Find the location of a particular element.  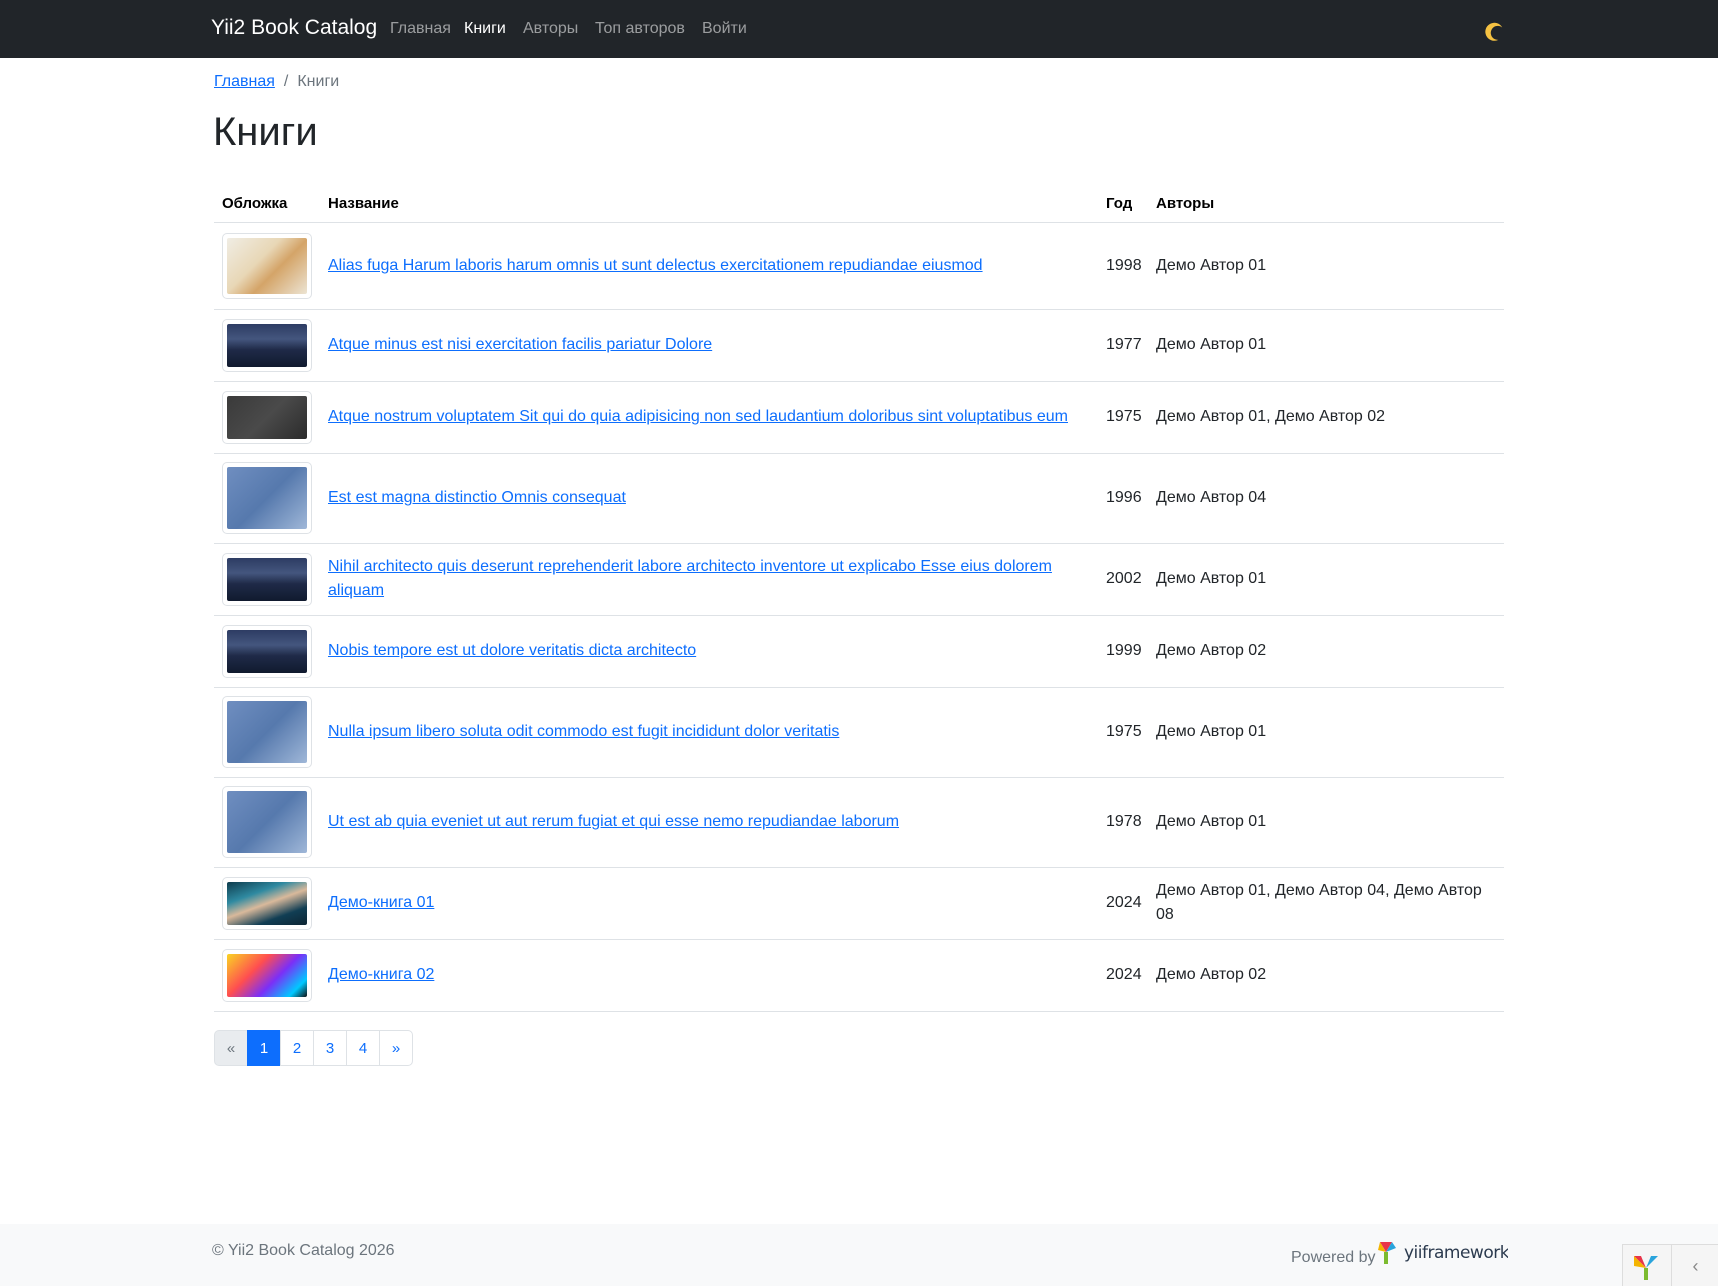

wave-image is located at coordinates (267, 903).